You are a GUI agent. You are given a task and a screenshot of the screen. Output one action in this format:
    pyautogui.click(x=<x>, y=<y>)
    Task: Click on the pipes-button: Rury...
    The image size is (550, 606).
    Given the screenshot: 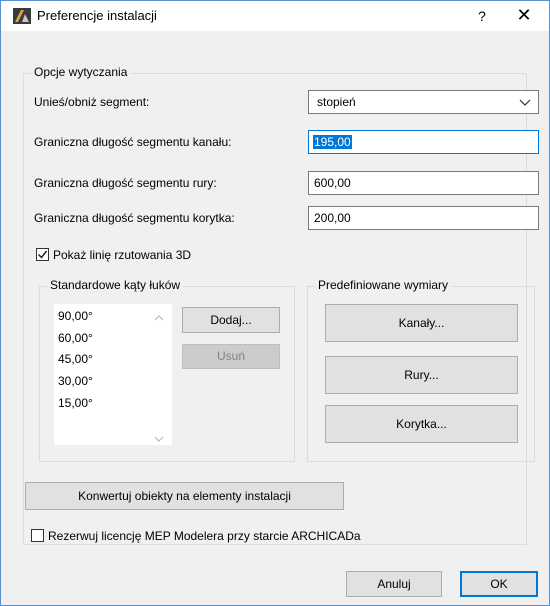 What is the action you would take?
    pyautogui.click(x=421, y=375)
    